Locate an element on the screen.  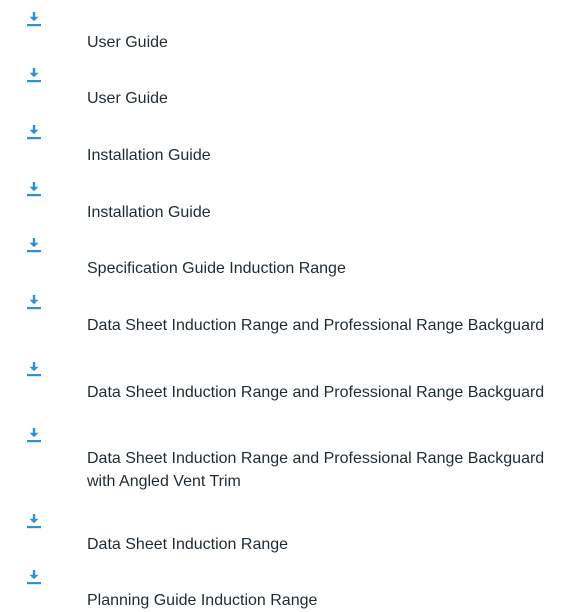
download-link-planning-guide: Planning Guide Induction Range is located at coordinates (327, 600).